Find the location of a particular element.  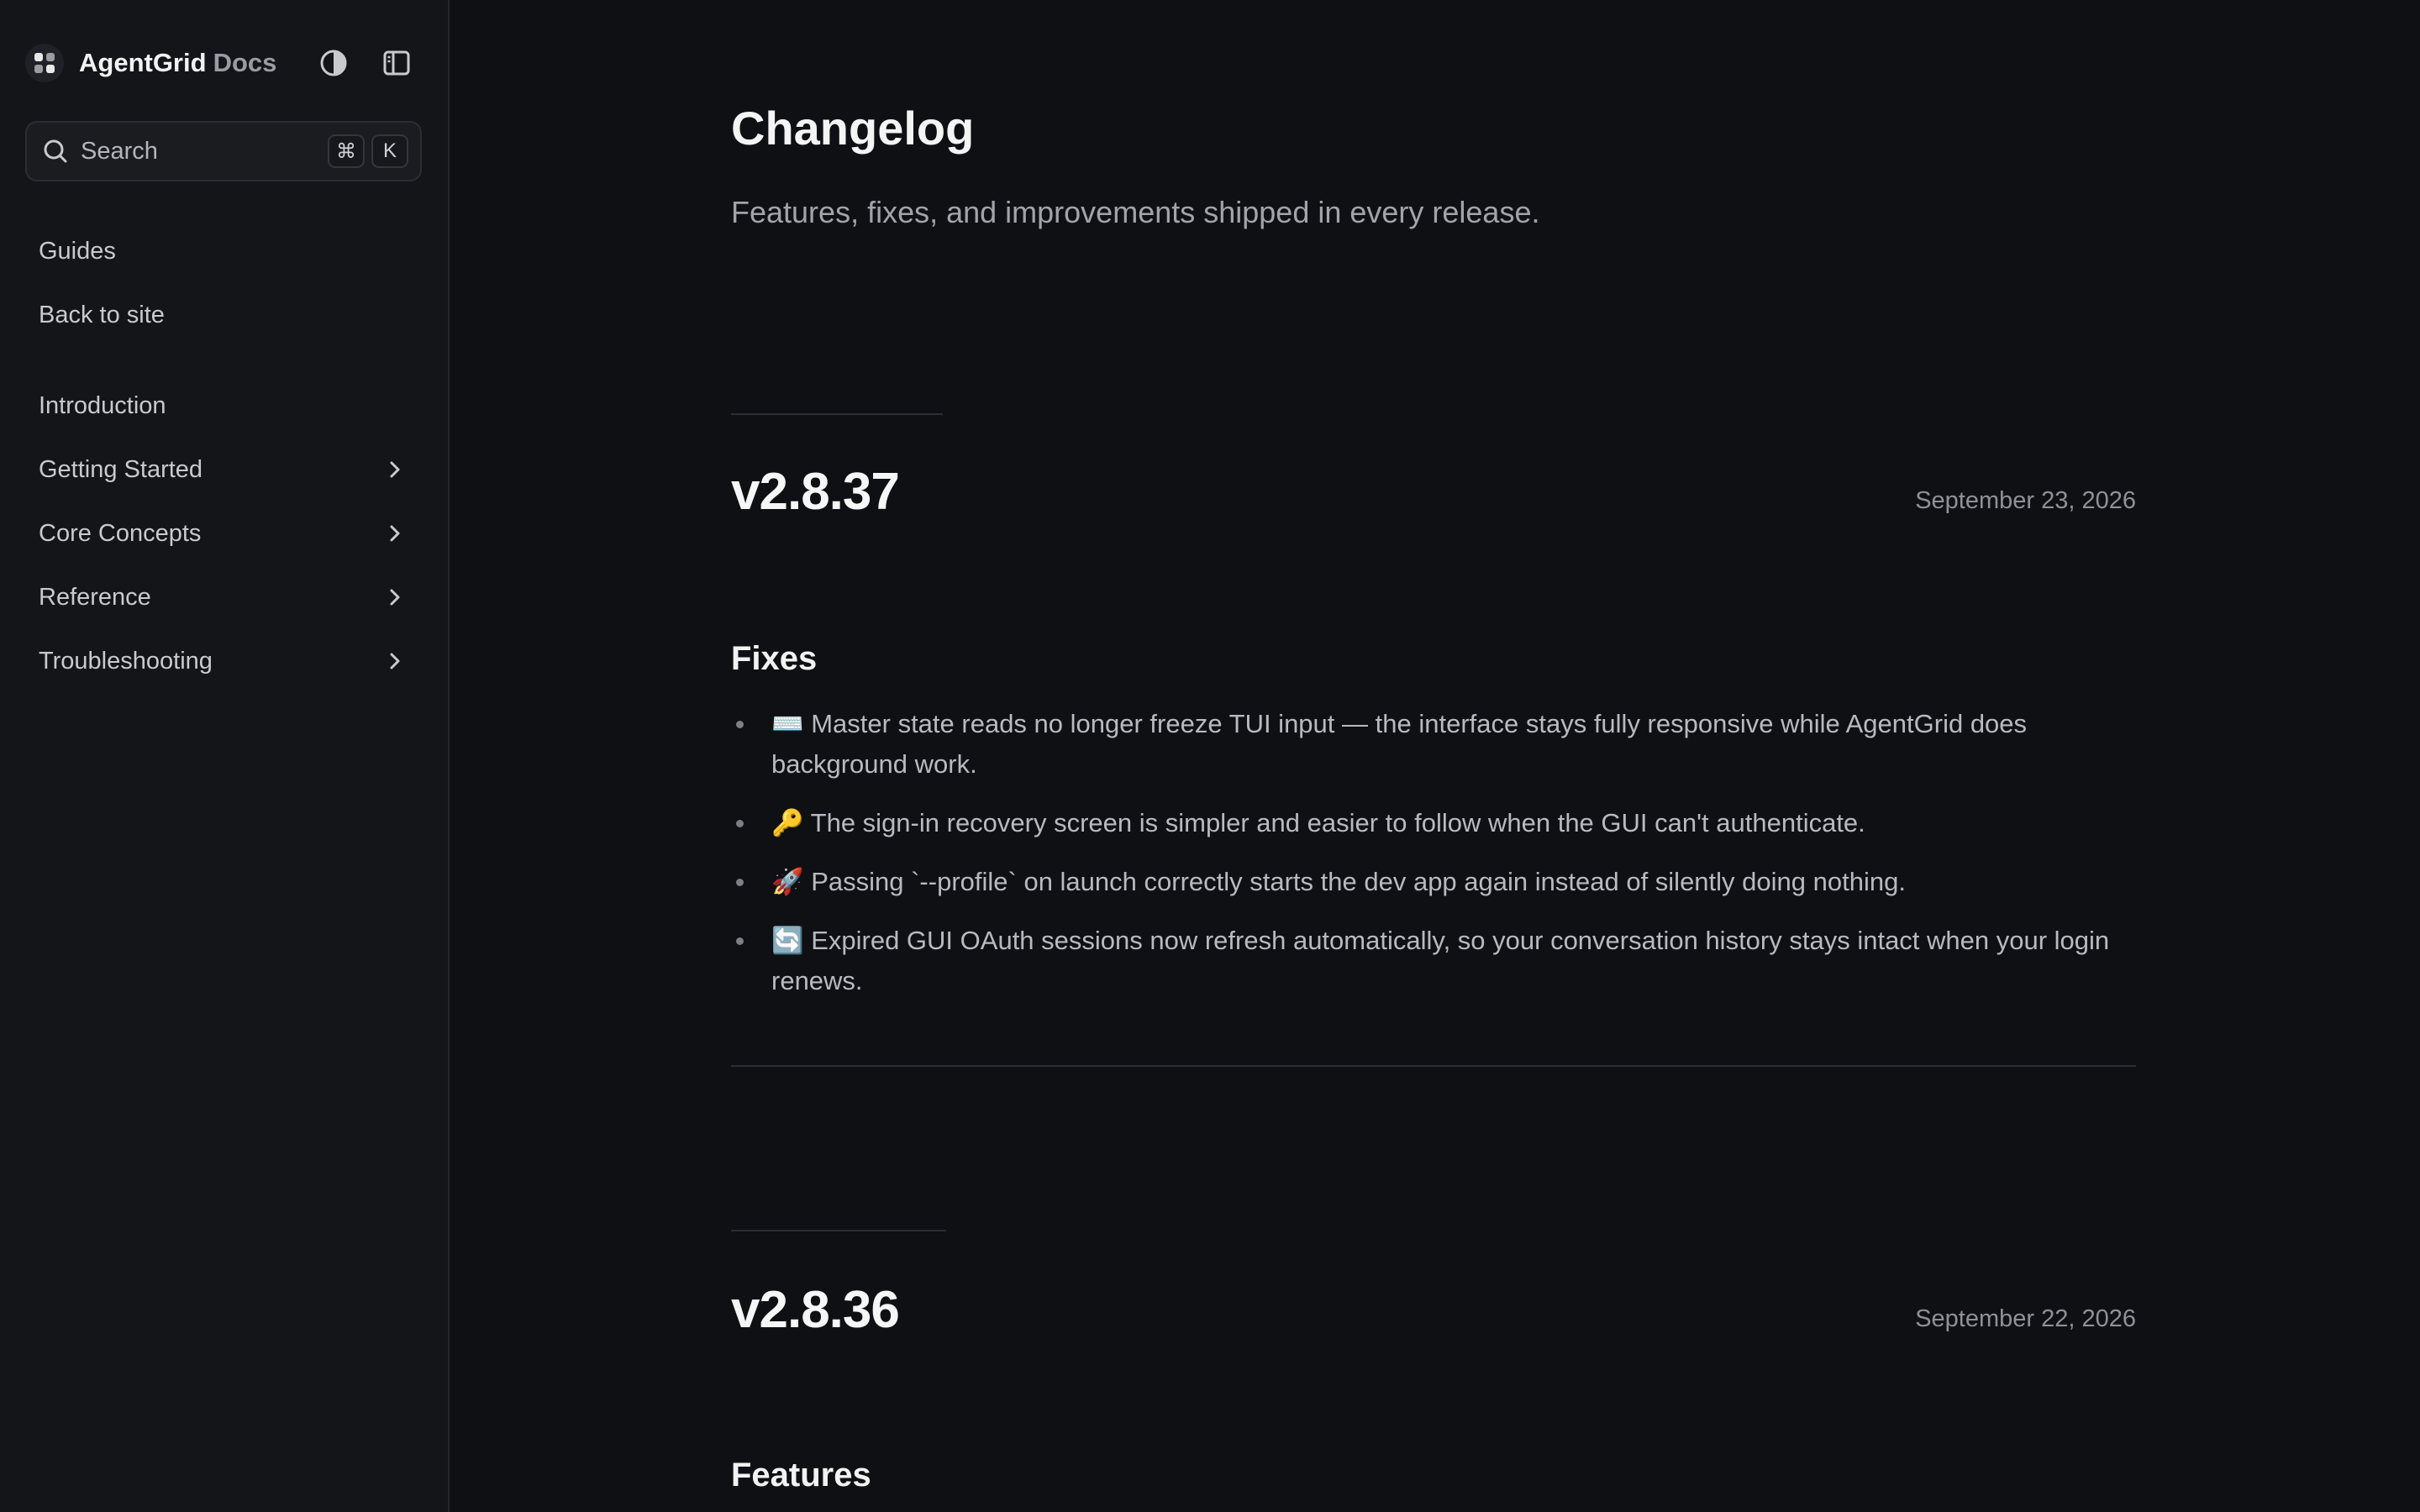

release-version: v2.8.37 is located at coordinates (815, 492).